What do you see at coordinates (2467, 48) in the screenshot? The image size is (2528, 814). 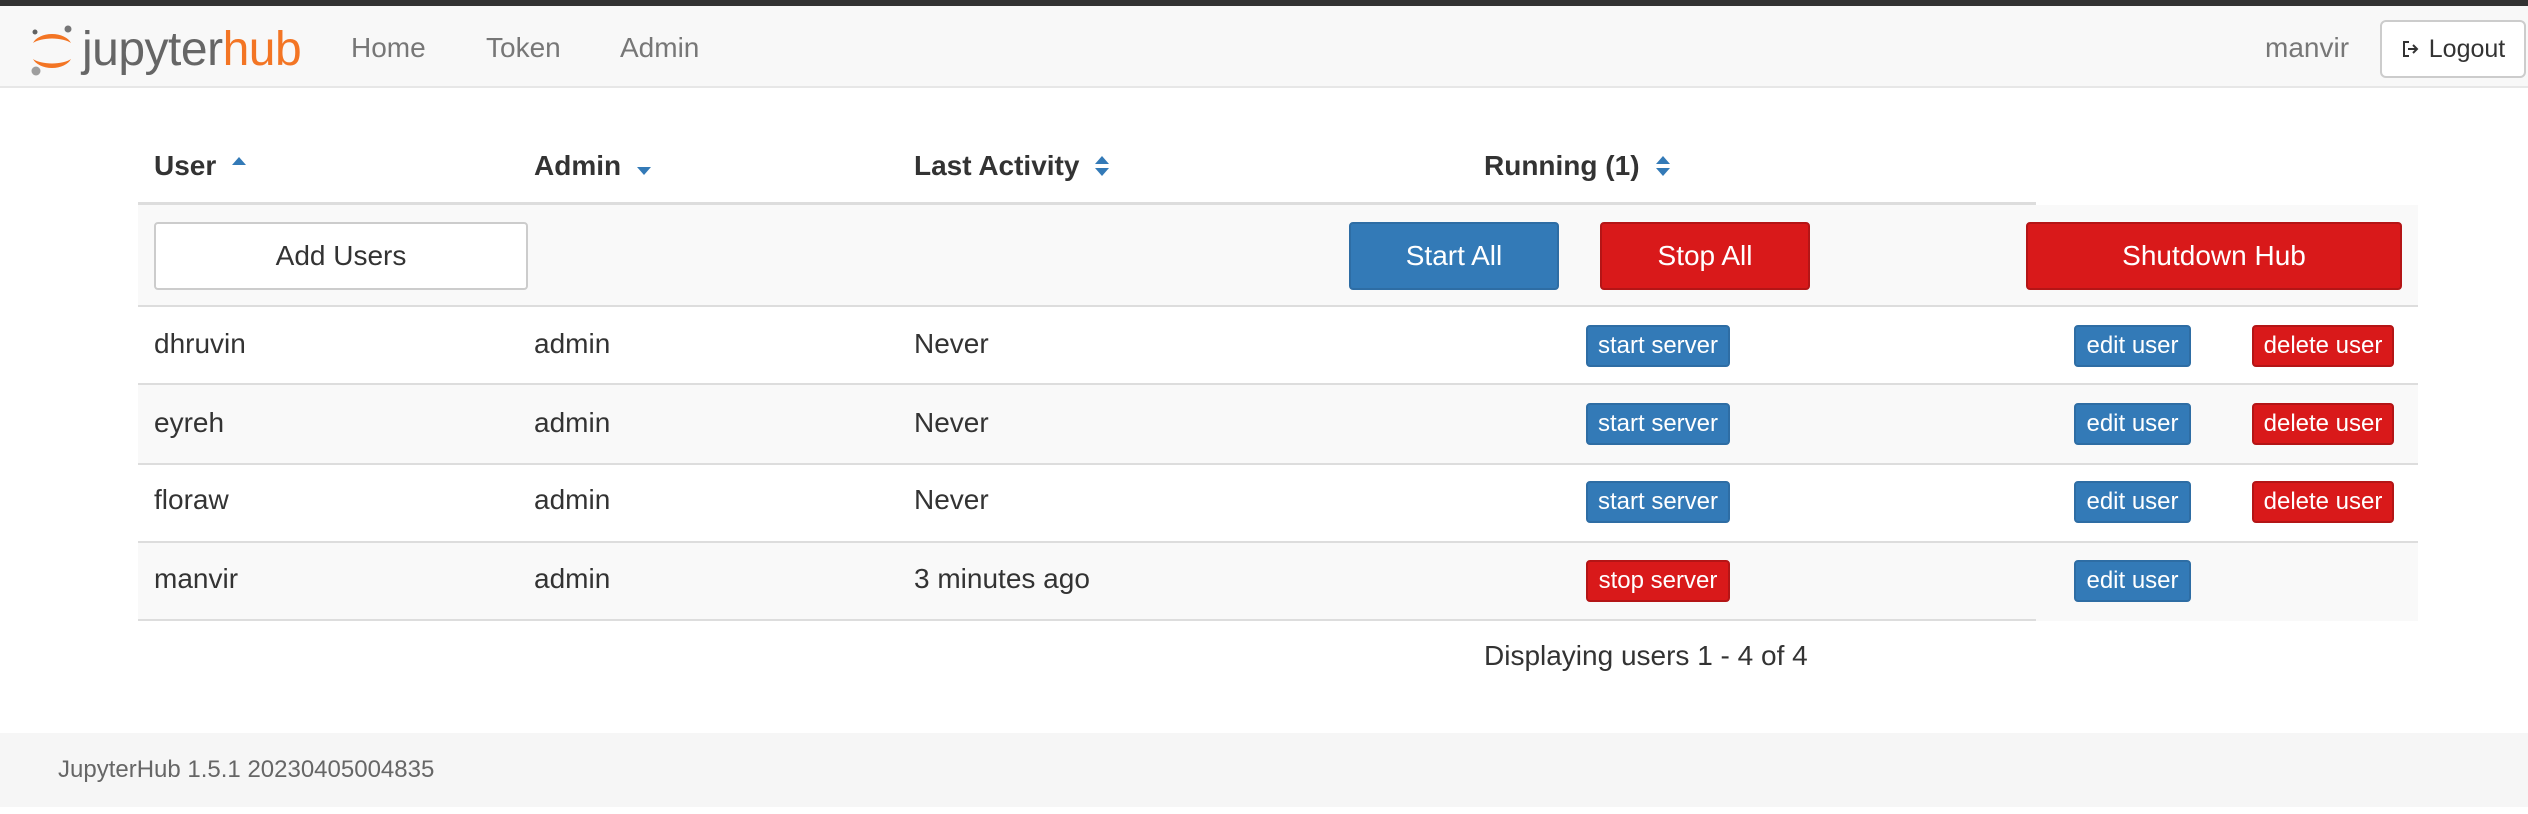 I see `logout-label: Logout` at bounding box center [2467, 48].